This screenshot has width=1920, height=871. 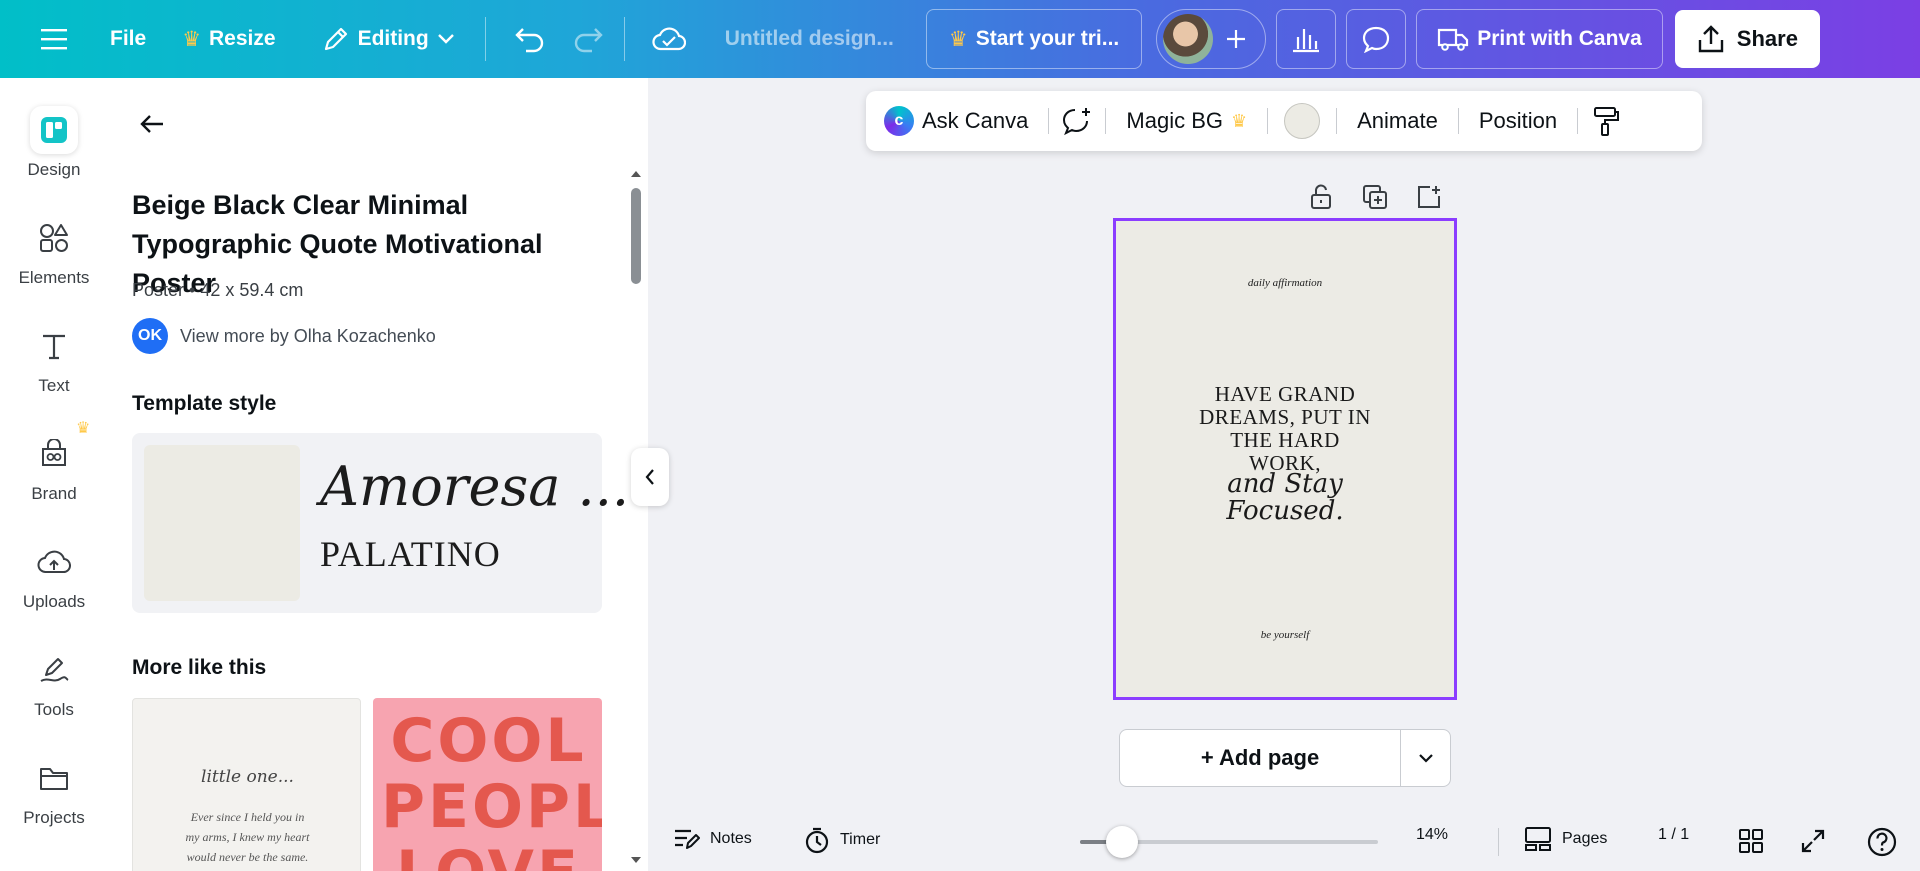 What do you see at coordinates (380, 523) in the screenshot?
I see `template-style-card: Amoresa ... PALATINO` at bounding box center [380, 523].